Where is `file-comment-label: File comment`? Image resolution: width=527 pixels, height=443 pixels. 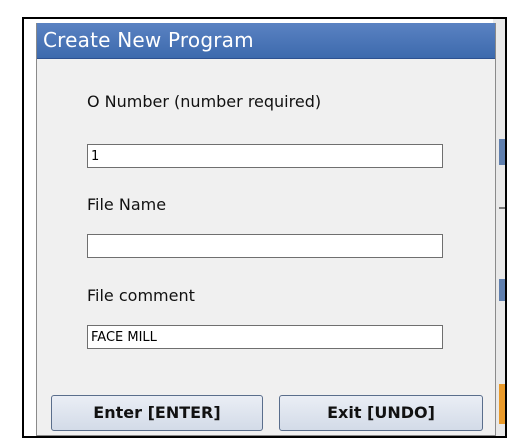 file-comment-label: File comment is located at coordinates (141, 295).